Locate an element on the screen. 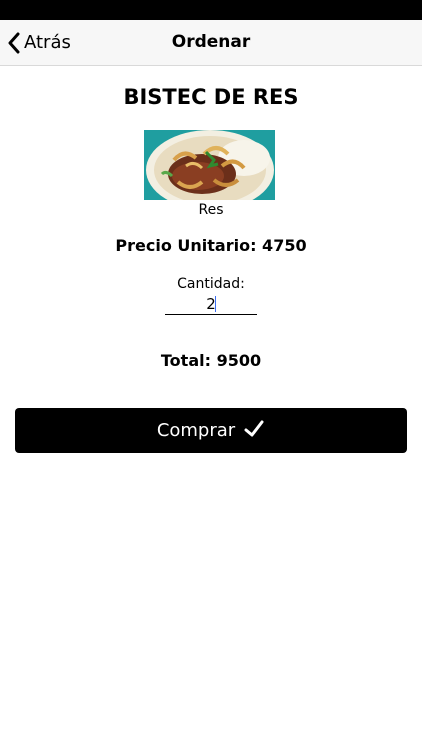 This screenshot has height=750, width=422. product-name: BISTEC DE RES is located at coordinates (211, 97).